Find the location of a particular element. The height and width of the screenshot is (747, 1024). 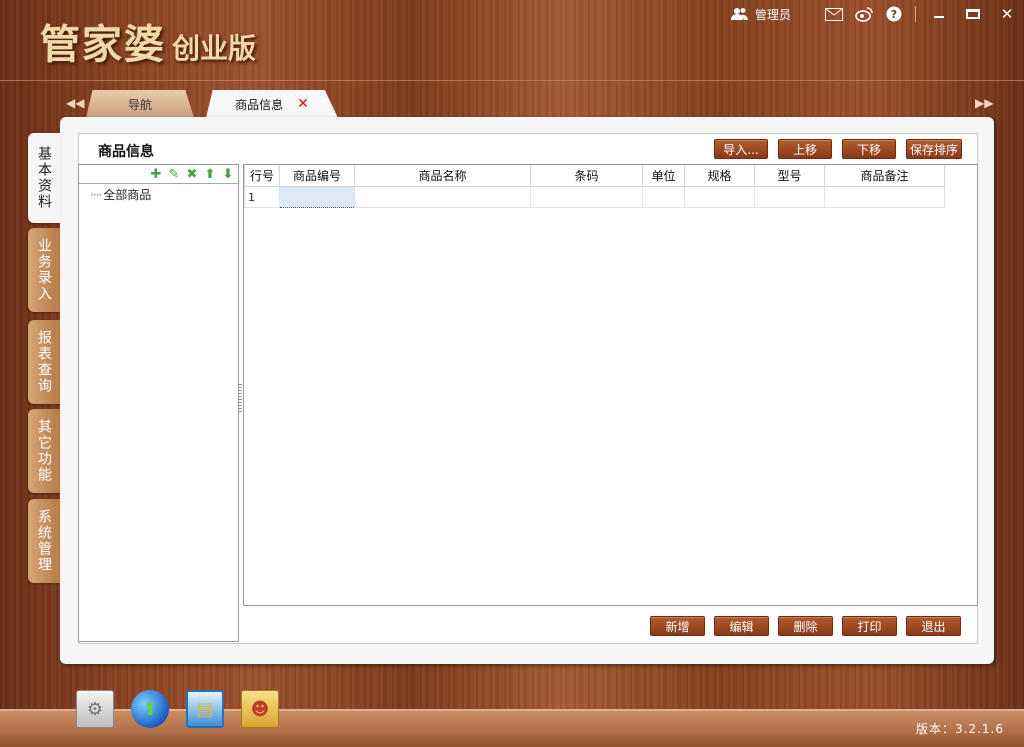

user-glyph-icon: ☻ is located at coordinates (260, 709).